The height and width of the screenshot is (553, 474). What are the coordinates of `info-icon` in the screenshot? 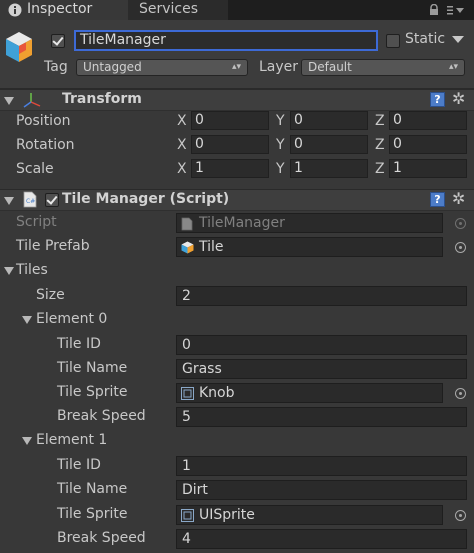 It's located at (15, 10).